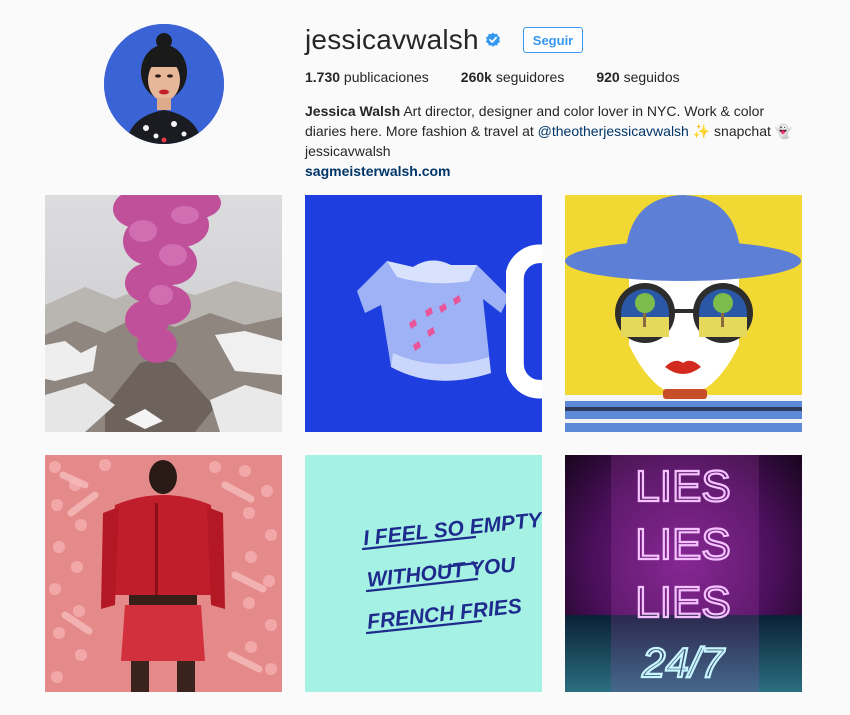 The height and width of the screenshot is (715, 850). Describe the element at coordinates (392, 40) in the screenshot. I see `profile-username: jessicavwalsh` at that location.